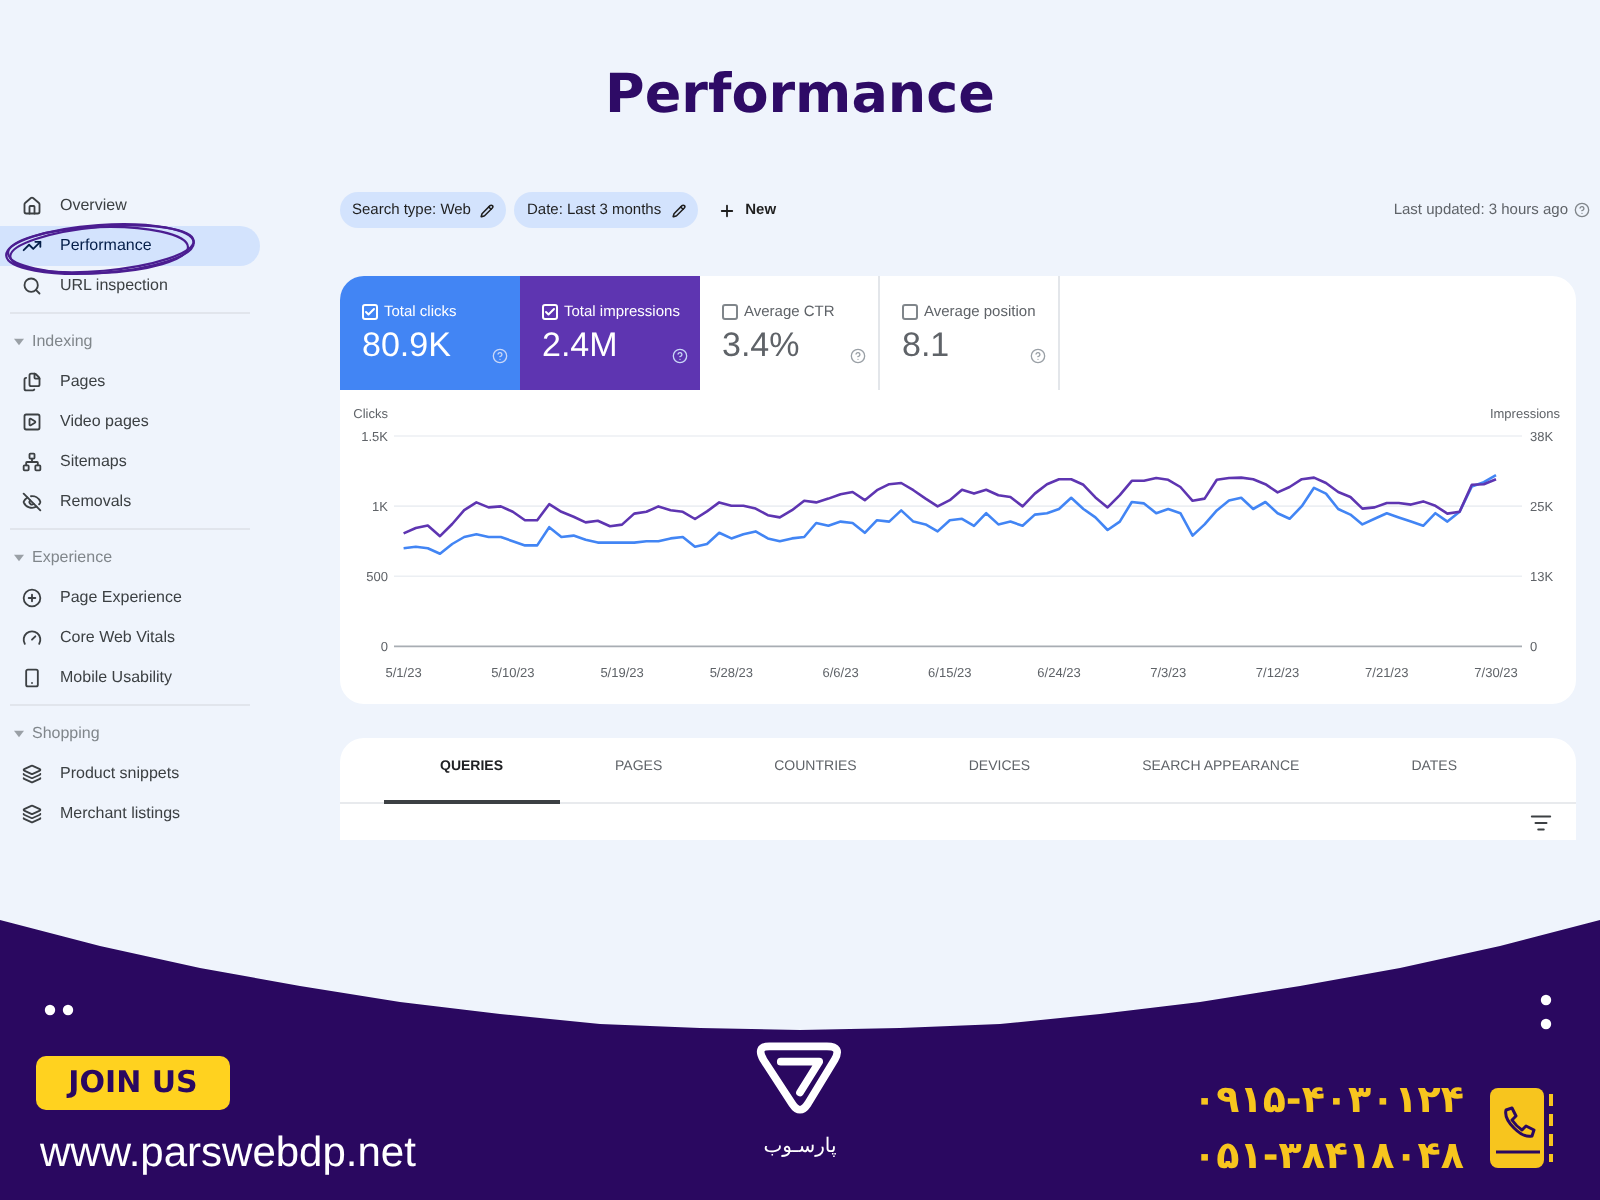  I want to click on search-icon, so click(32, 286).